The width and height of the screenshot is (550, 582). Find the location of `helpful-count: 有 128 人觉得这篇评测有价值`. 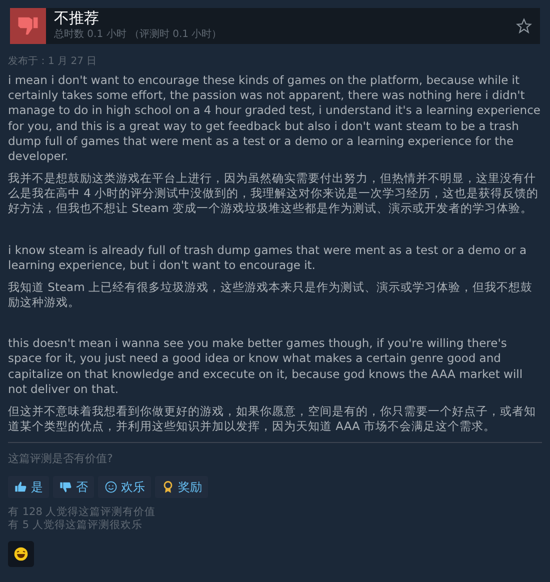

helpful-count: 有 128 人觉得这篇评测有价值 is located at coordinates (82, 512).